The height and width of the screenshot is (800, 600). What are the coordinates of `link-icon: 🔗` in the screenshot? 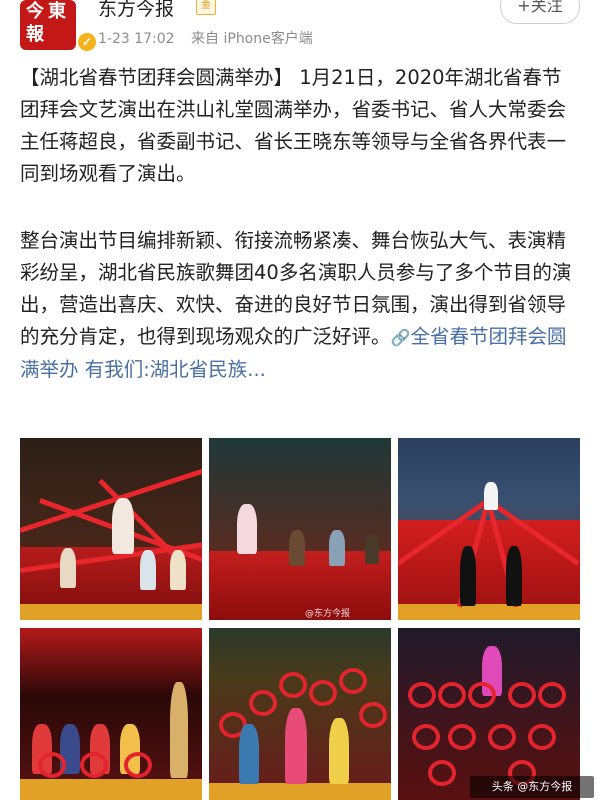 It's located at (400, 337).